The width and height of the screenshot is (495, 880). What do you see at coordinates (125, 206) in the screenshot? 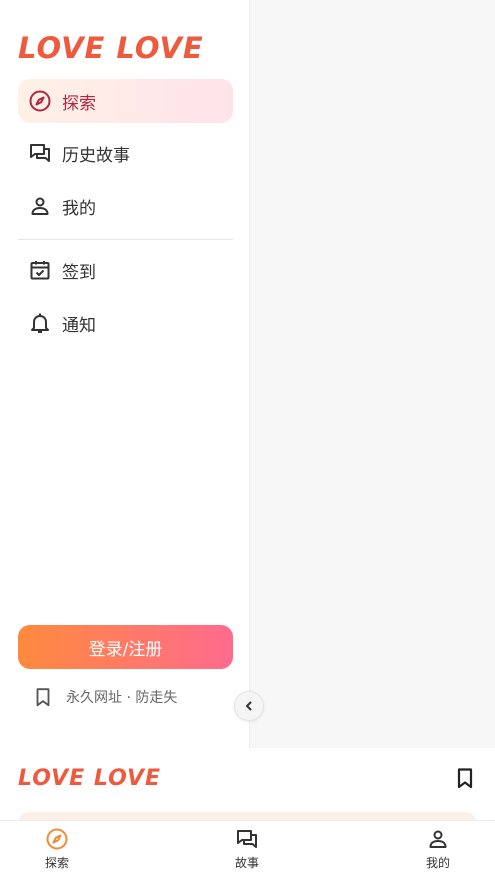
I see `sidebar-item-mine: 我的` at bounding box center [125, 206].